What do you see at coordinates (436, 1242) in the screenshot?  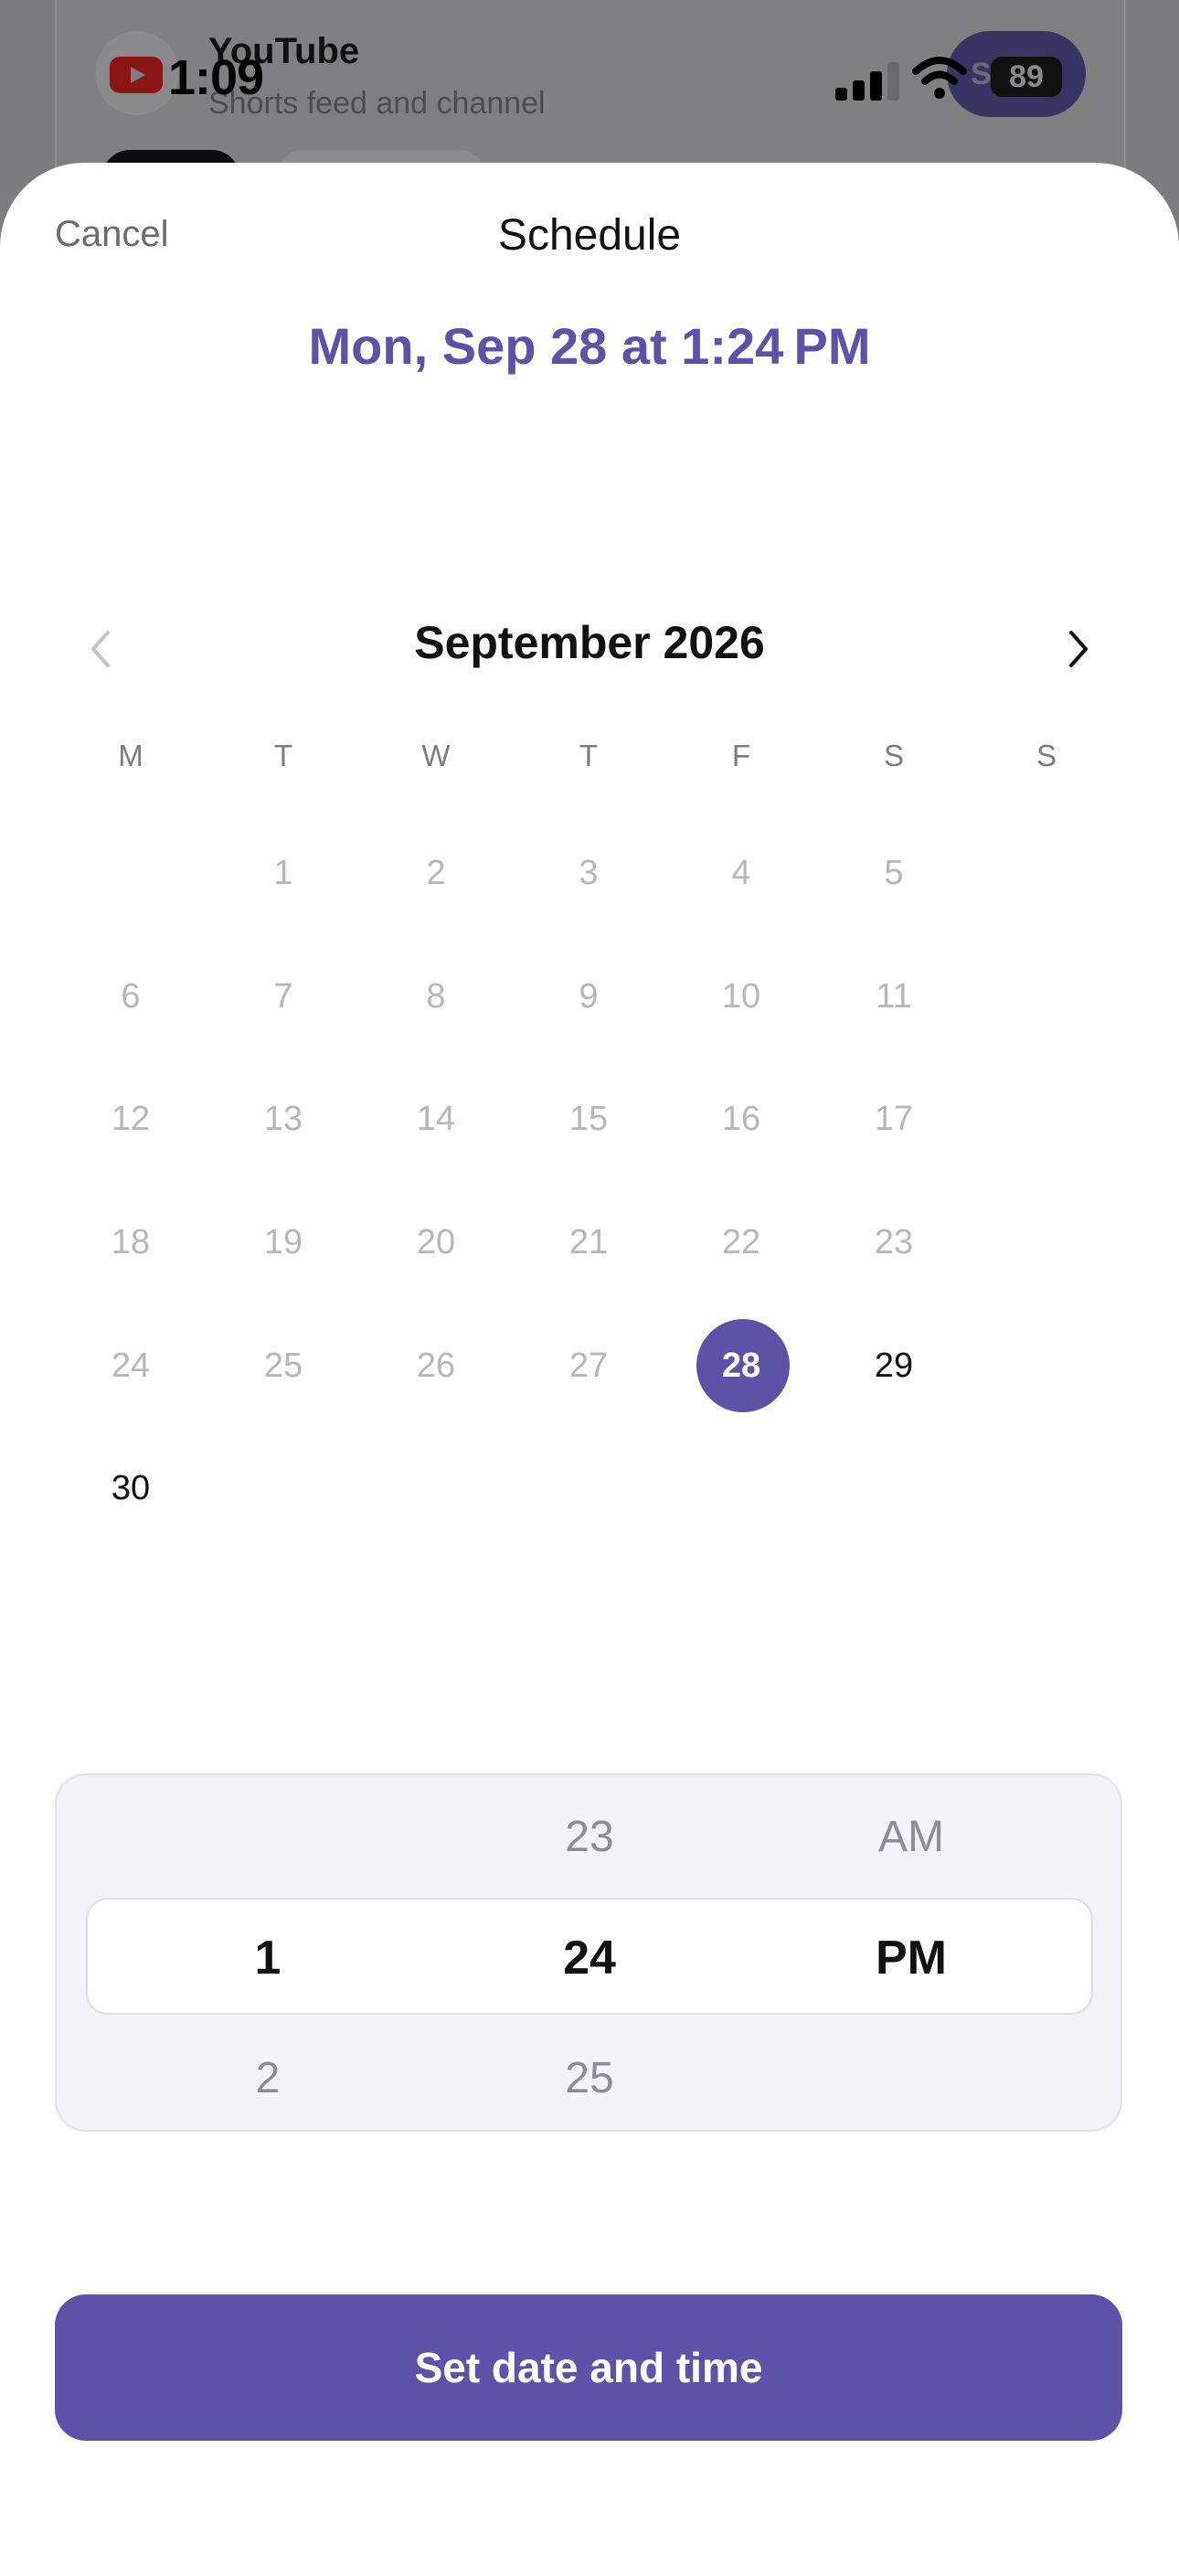 I see `calendar-day: 20` at bounding box center [436, 1242].